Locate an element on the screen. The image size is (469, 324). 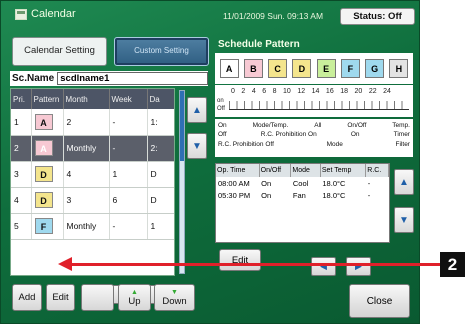
pattern-c-button: C is located at coordinates (278, 68).